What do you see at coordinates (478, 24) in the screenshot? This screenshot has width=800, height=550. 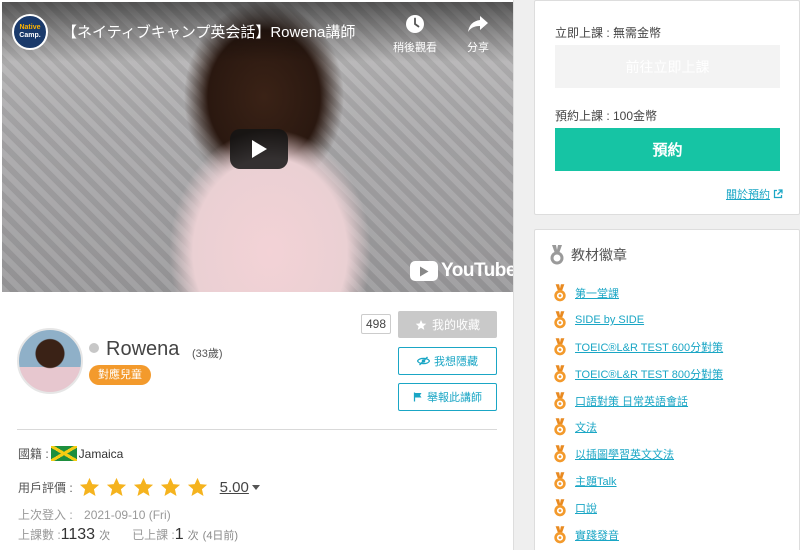 I see `share-arrow-icon` at bounding box center [478, 24].